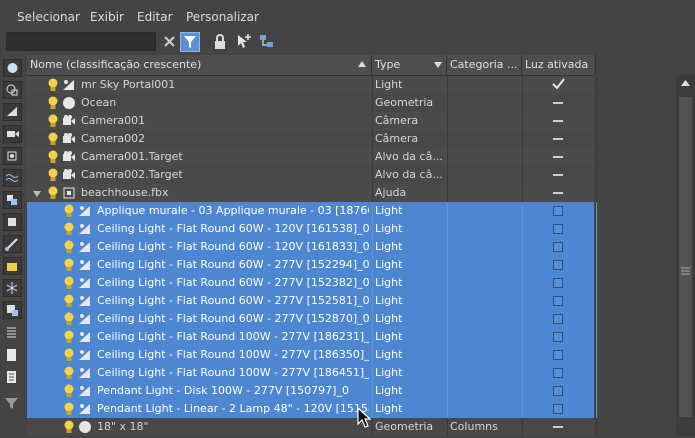  I want to click on row-name: Camera002.Target, so click(225, 175).